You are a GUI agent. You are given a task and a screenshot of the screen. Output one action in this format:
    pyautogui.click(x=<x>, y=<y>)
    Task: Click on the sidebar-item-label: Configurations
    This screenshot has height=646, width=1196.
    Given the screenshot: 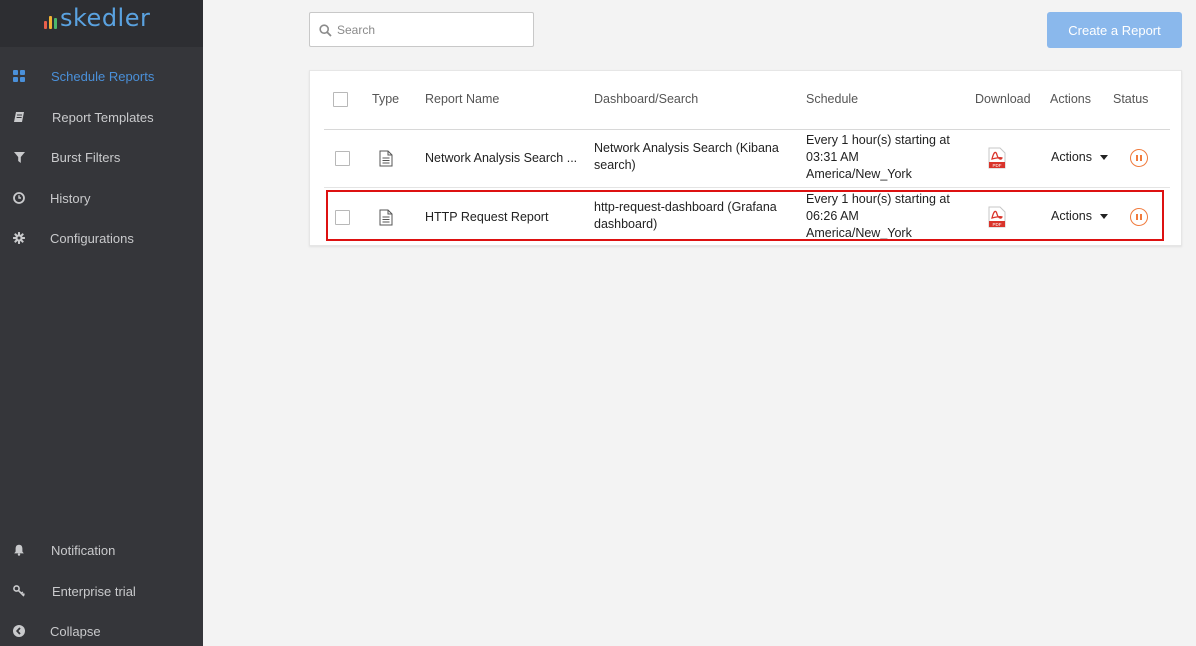 What is the action you would take?
    pyautogui.click(x=92, y=238)
    